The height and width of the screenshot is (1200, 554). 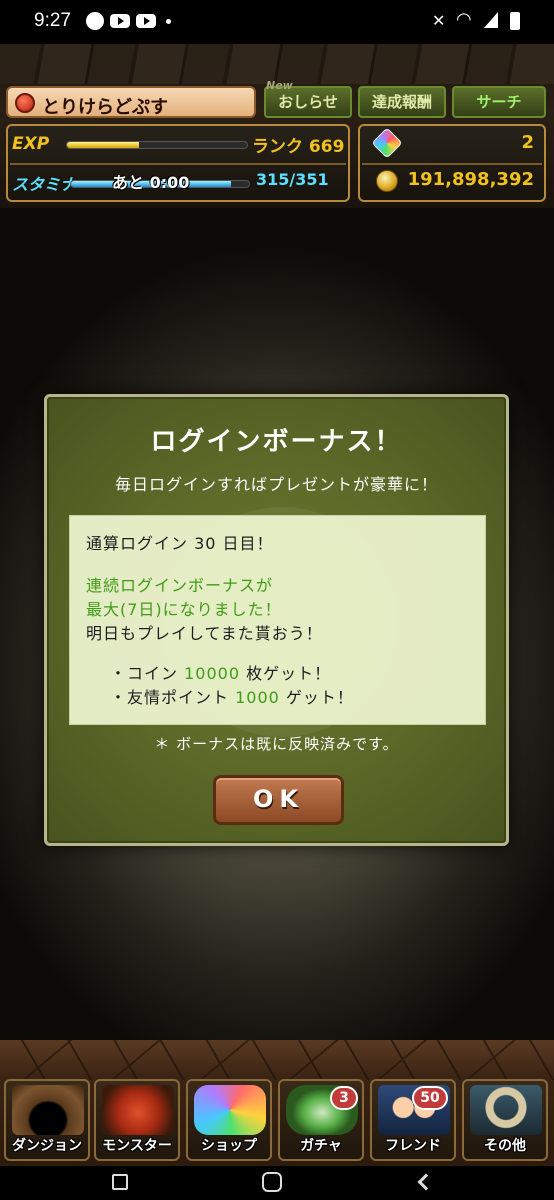 What do you see at coordinates (506, 1110) in the screenshot?
I see `question-mark-icon` at bounding box center [506, 1110].